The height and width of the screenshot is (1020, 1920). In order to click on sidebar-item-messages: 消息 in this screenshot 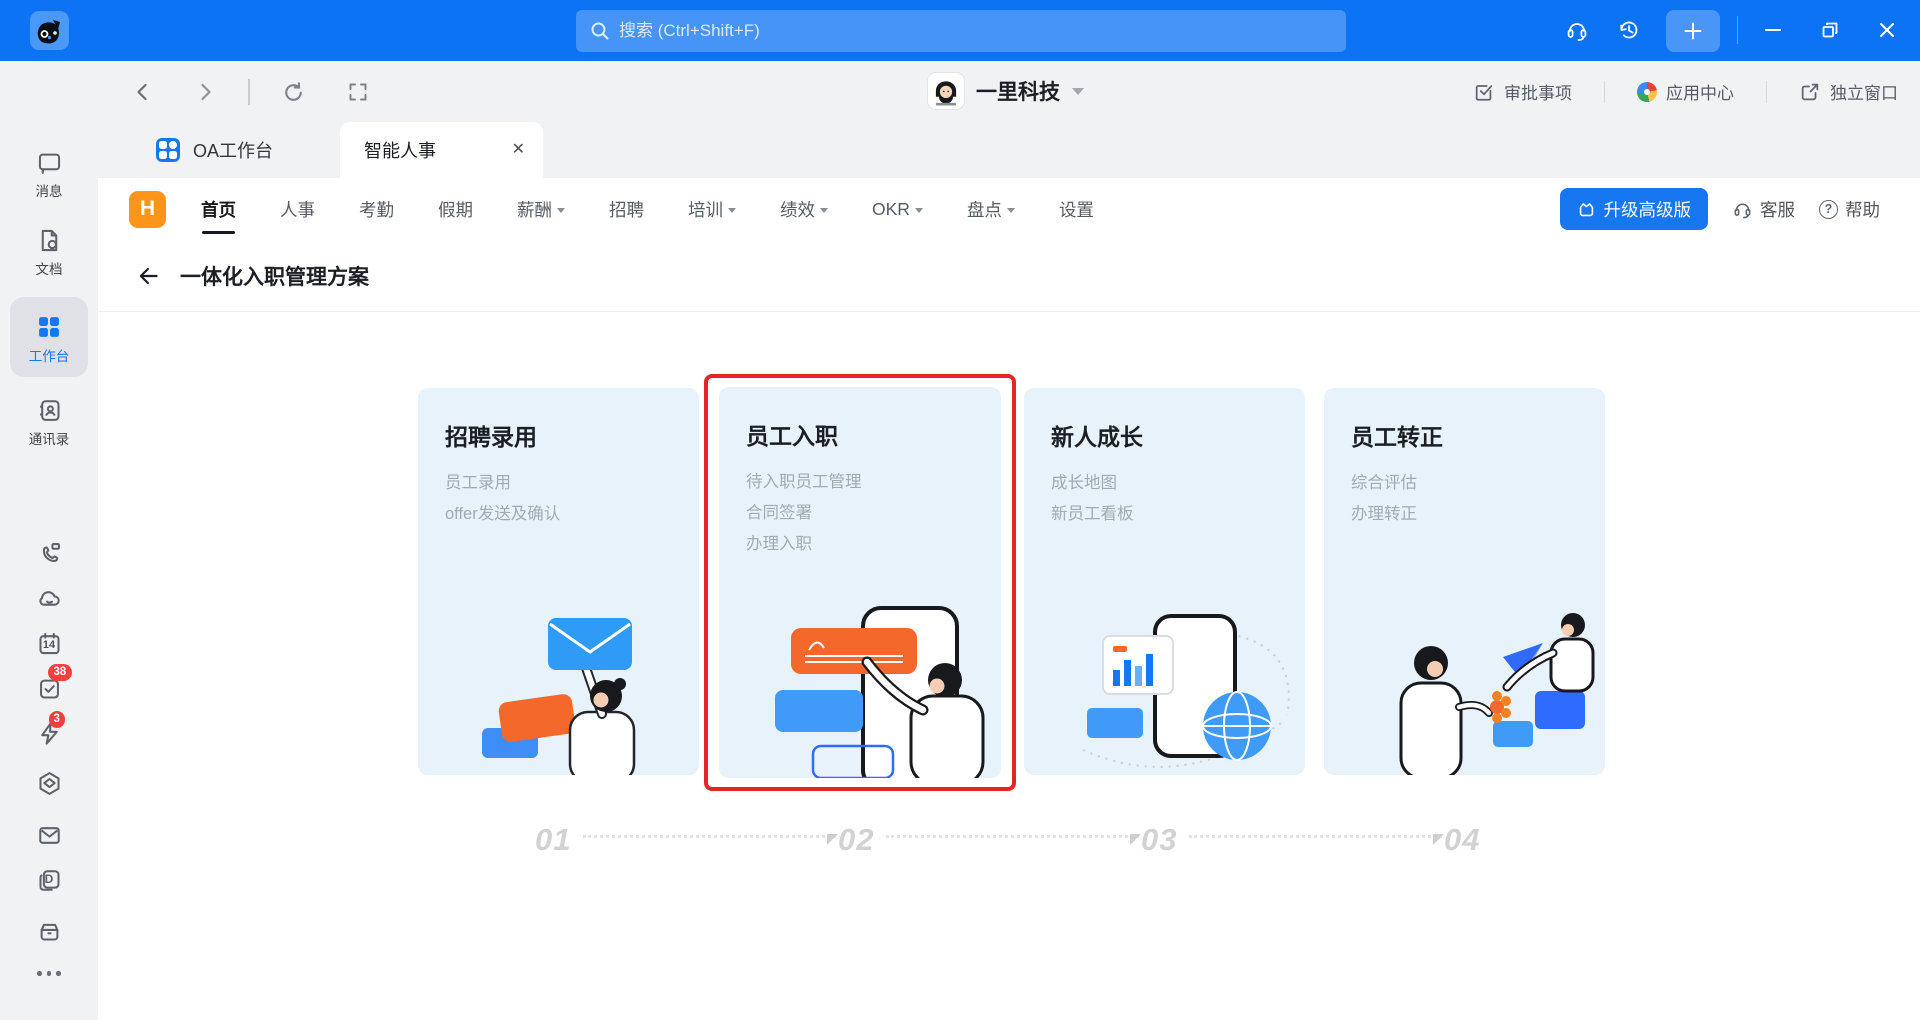, I will do `click(49, 174)`.